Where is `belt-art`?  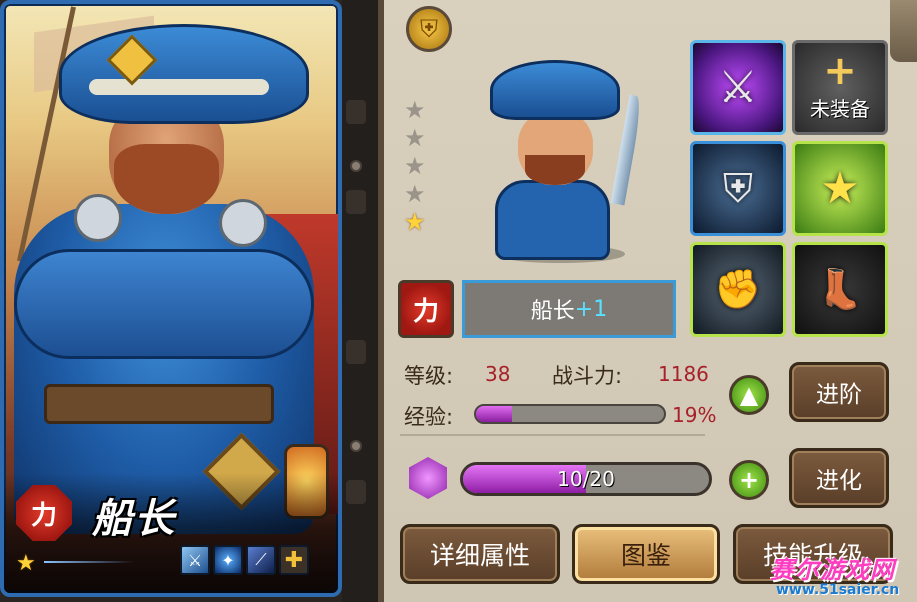 belt-art is located at coordinates (159, 404).